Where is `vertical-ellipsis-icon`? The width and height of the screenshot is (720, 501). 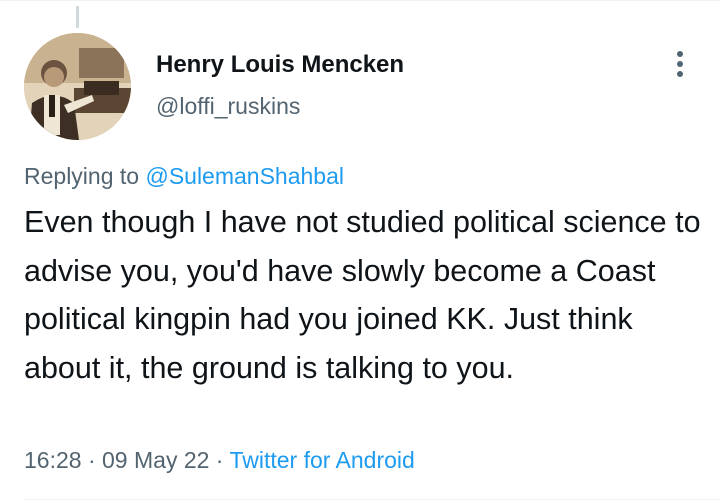
vertical-ellipsis-icon is located at coordinates (680, 64).